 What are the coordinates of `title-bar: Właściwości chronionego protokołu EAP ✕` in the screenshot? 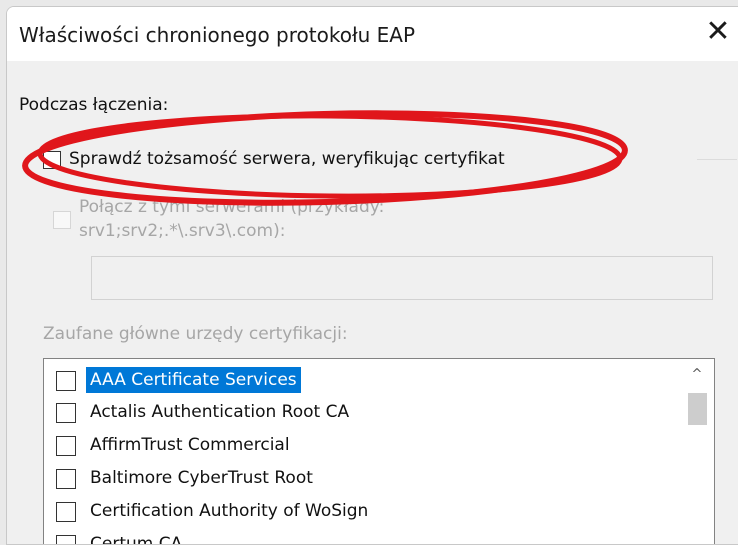 It's located at (372, 34).